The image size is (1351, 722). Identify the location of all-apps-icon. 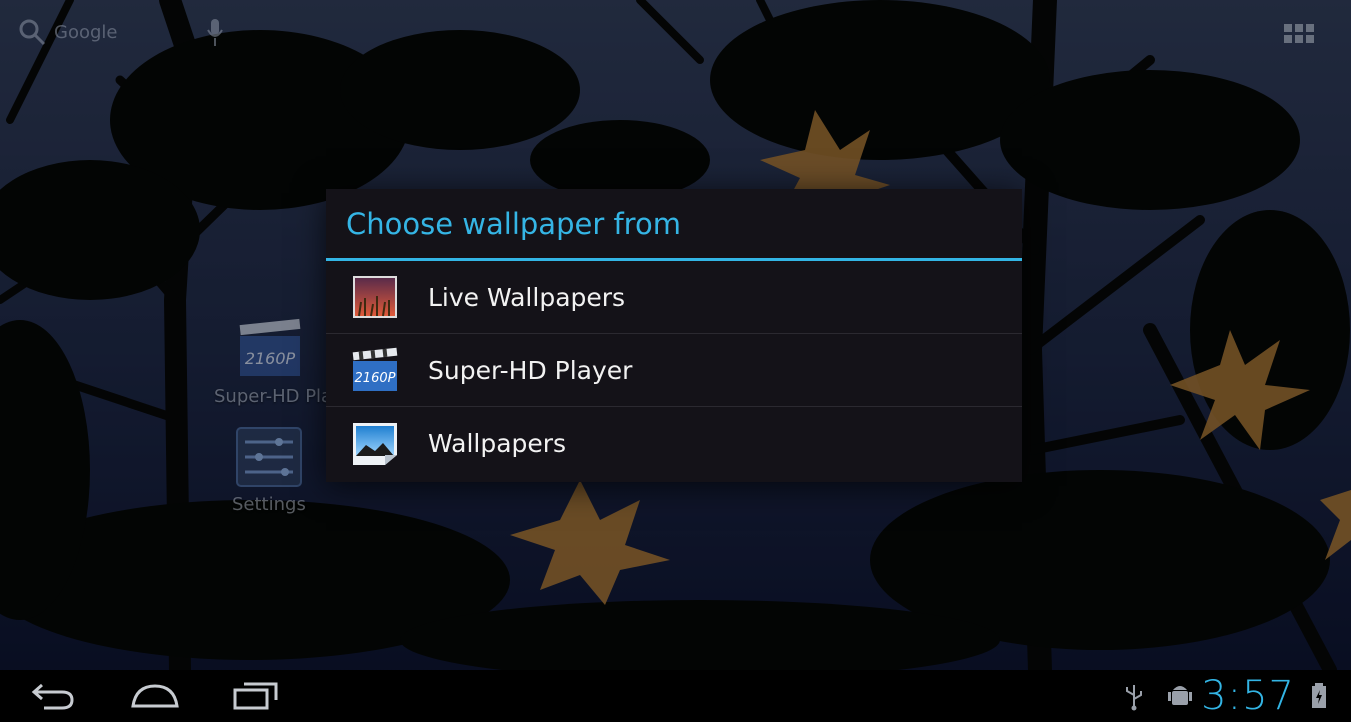
(1299, 34).